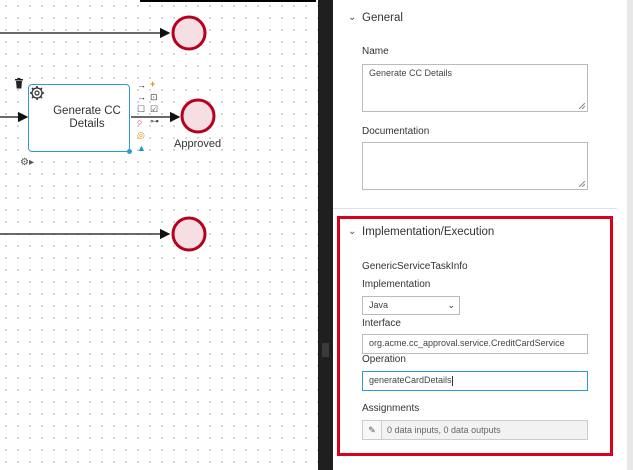 The image size is (633, 470). I want to click on add-task-plus-icon: +, so click(152, 84).